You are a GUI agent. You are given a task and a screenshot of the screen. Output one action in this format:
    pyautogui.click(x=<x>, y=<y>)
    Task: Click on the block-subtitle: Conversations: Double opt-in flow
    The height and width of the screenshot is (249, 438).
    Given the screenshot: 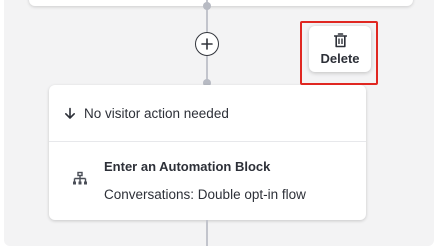 What is the action you would take?
    pyautogui.click(x=205, y=194)
    